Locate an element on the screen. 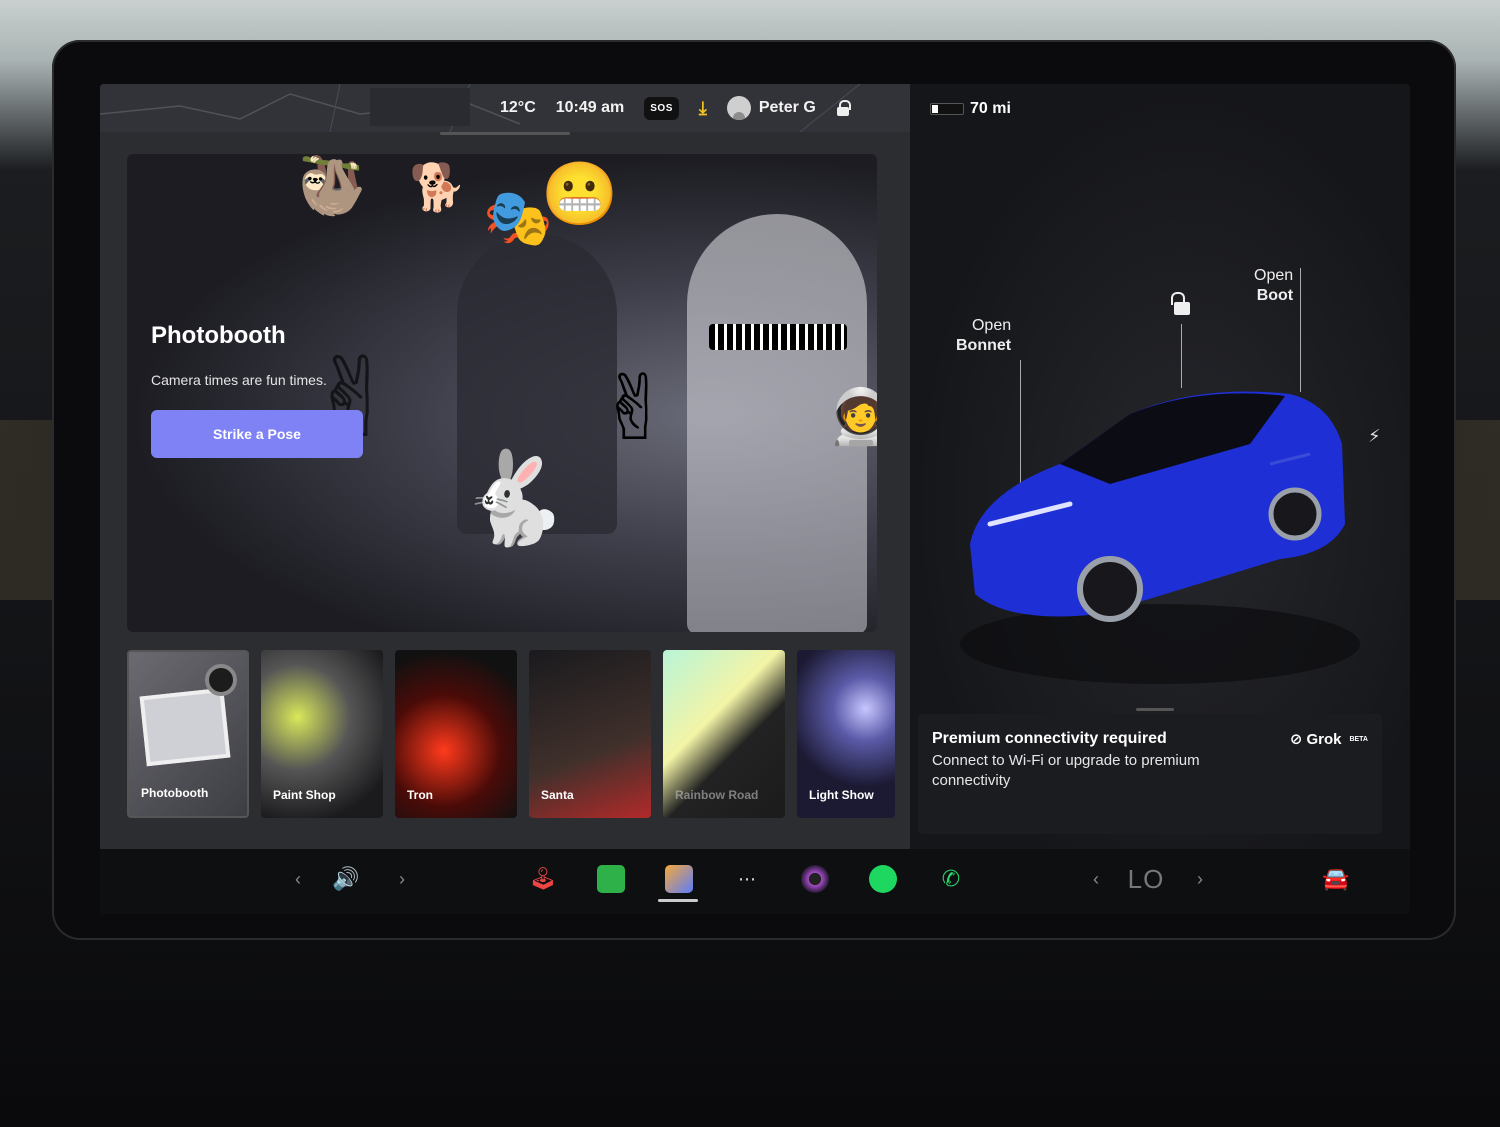  driver-name: Peter G is located at coordinates (787, 107).